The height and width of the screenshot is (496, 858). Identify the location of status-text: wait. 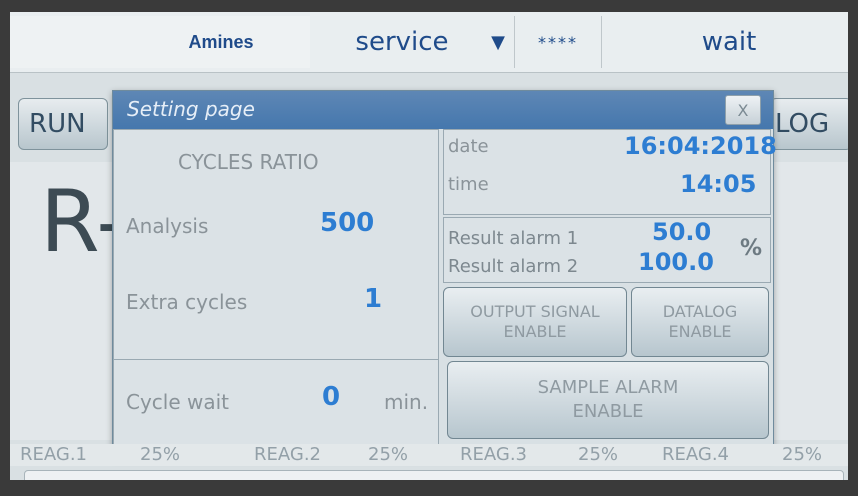
(729, 42).